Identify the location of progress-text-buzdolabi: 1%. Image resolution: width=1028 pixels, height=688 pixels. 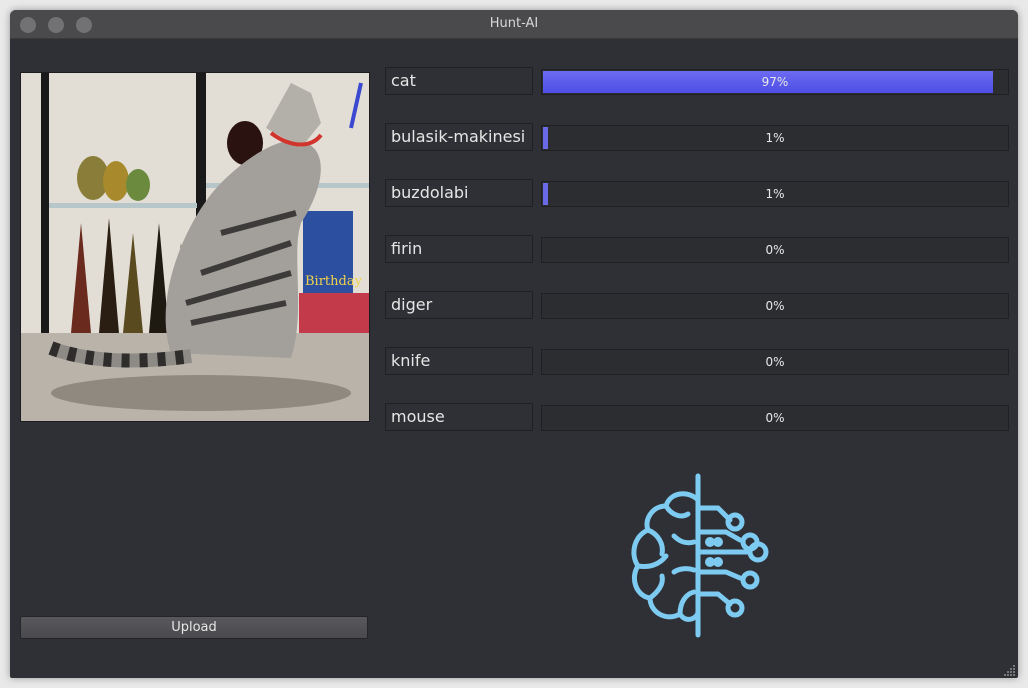
(775, 194).